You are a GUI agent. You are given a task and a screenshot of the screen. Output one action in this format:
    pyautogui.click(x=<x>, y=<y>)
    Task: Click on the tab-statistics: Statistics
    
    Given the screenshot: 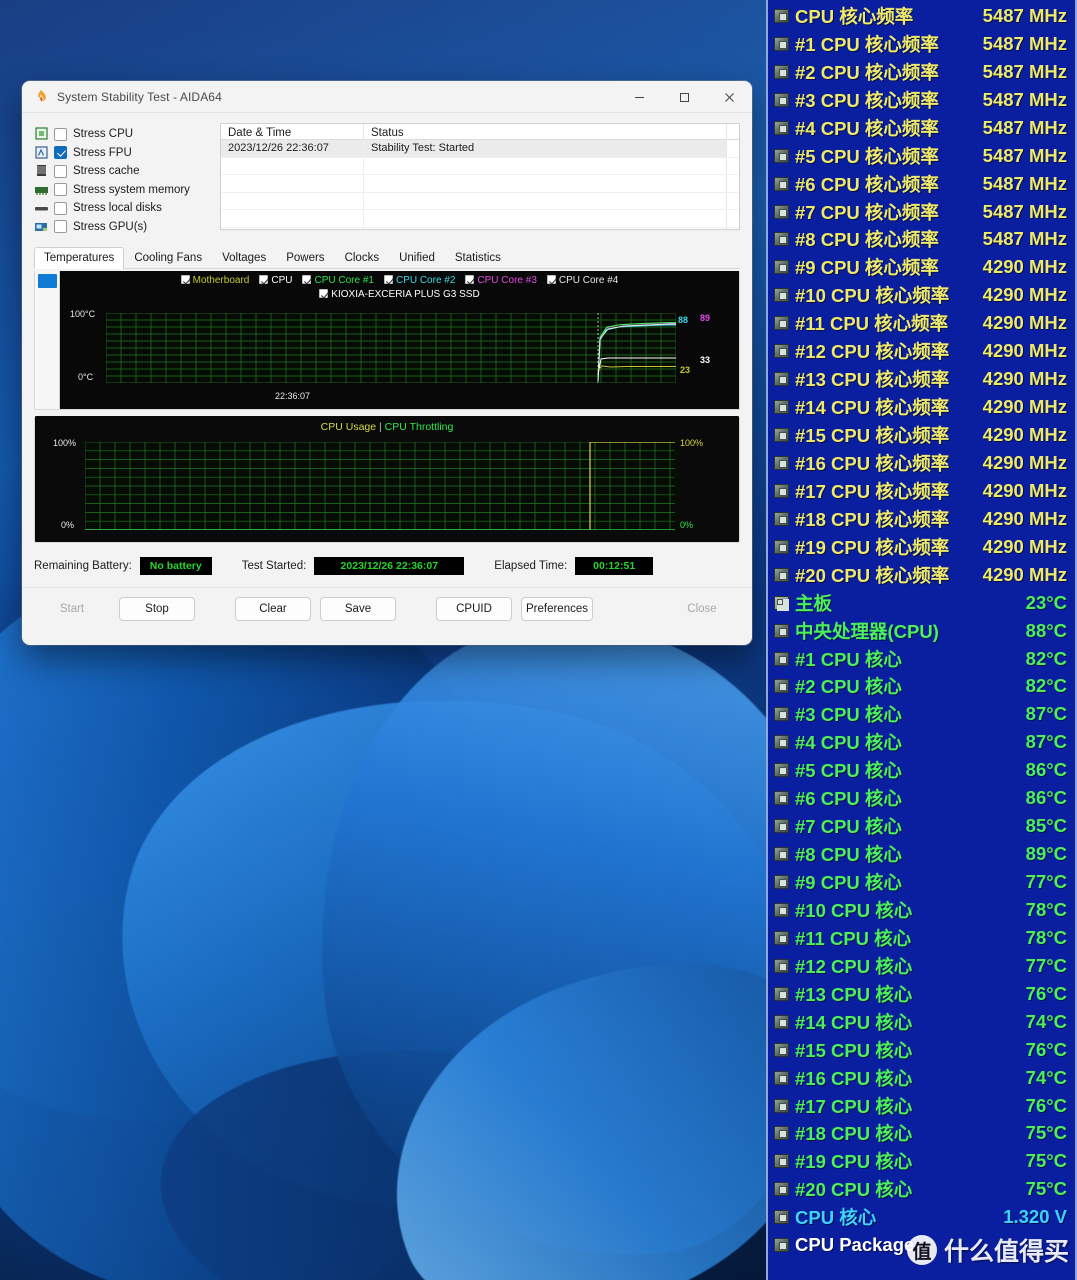 What is the action you would take?
    pyautogui.click(x=478, y=258)
    